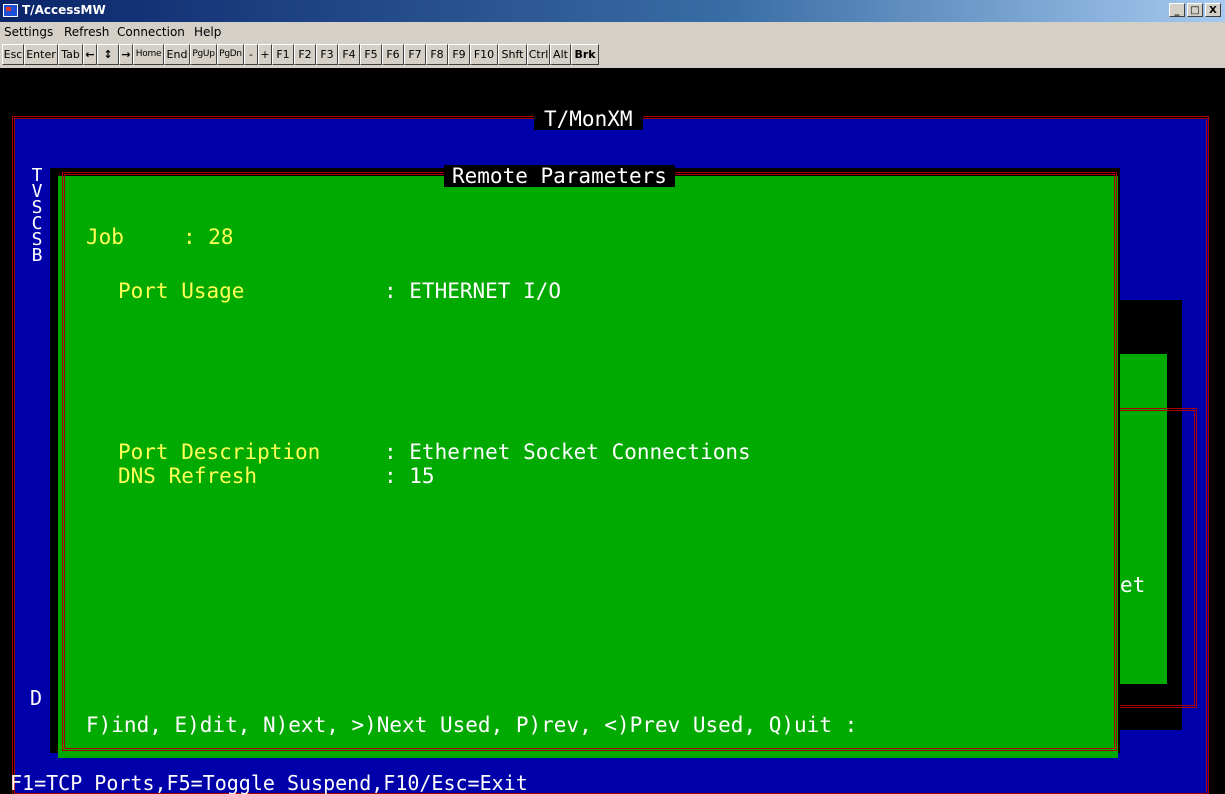 The image size is (1225, 794). I want to click on close-button: X, so click(1213, 10).